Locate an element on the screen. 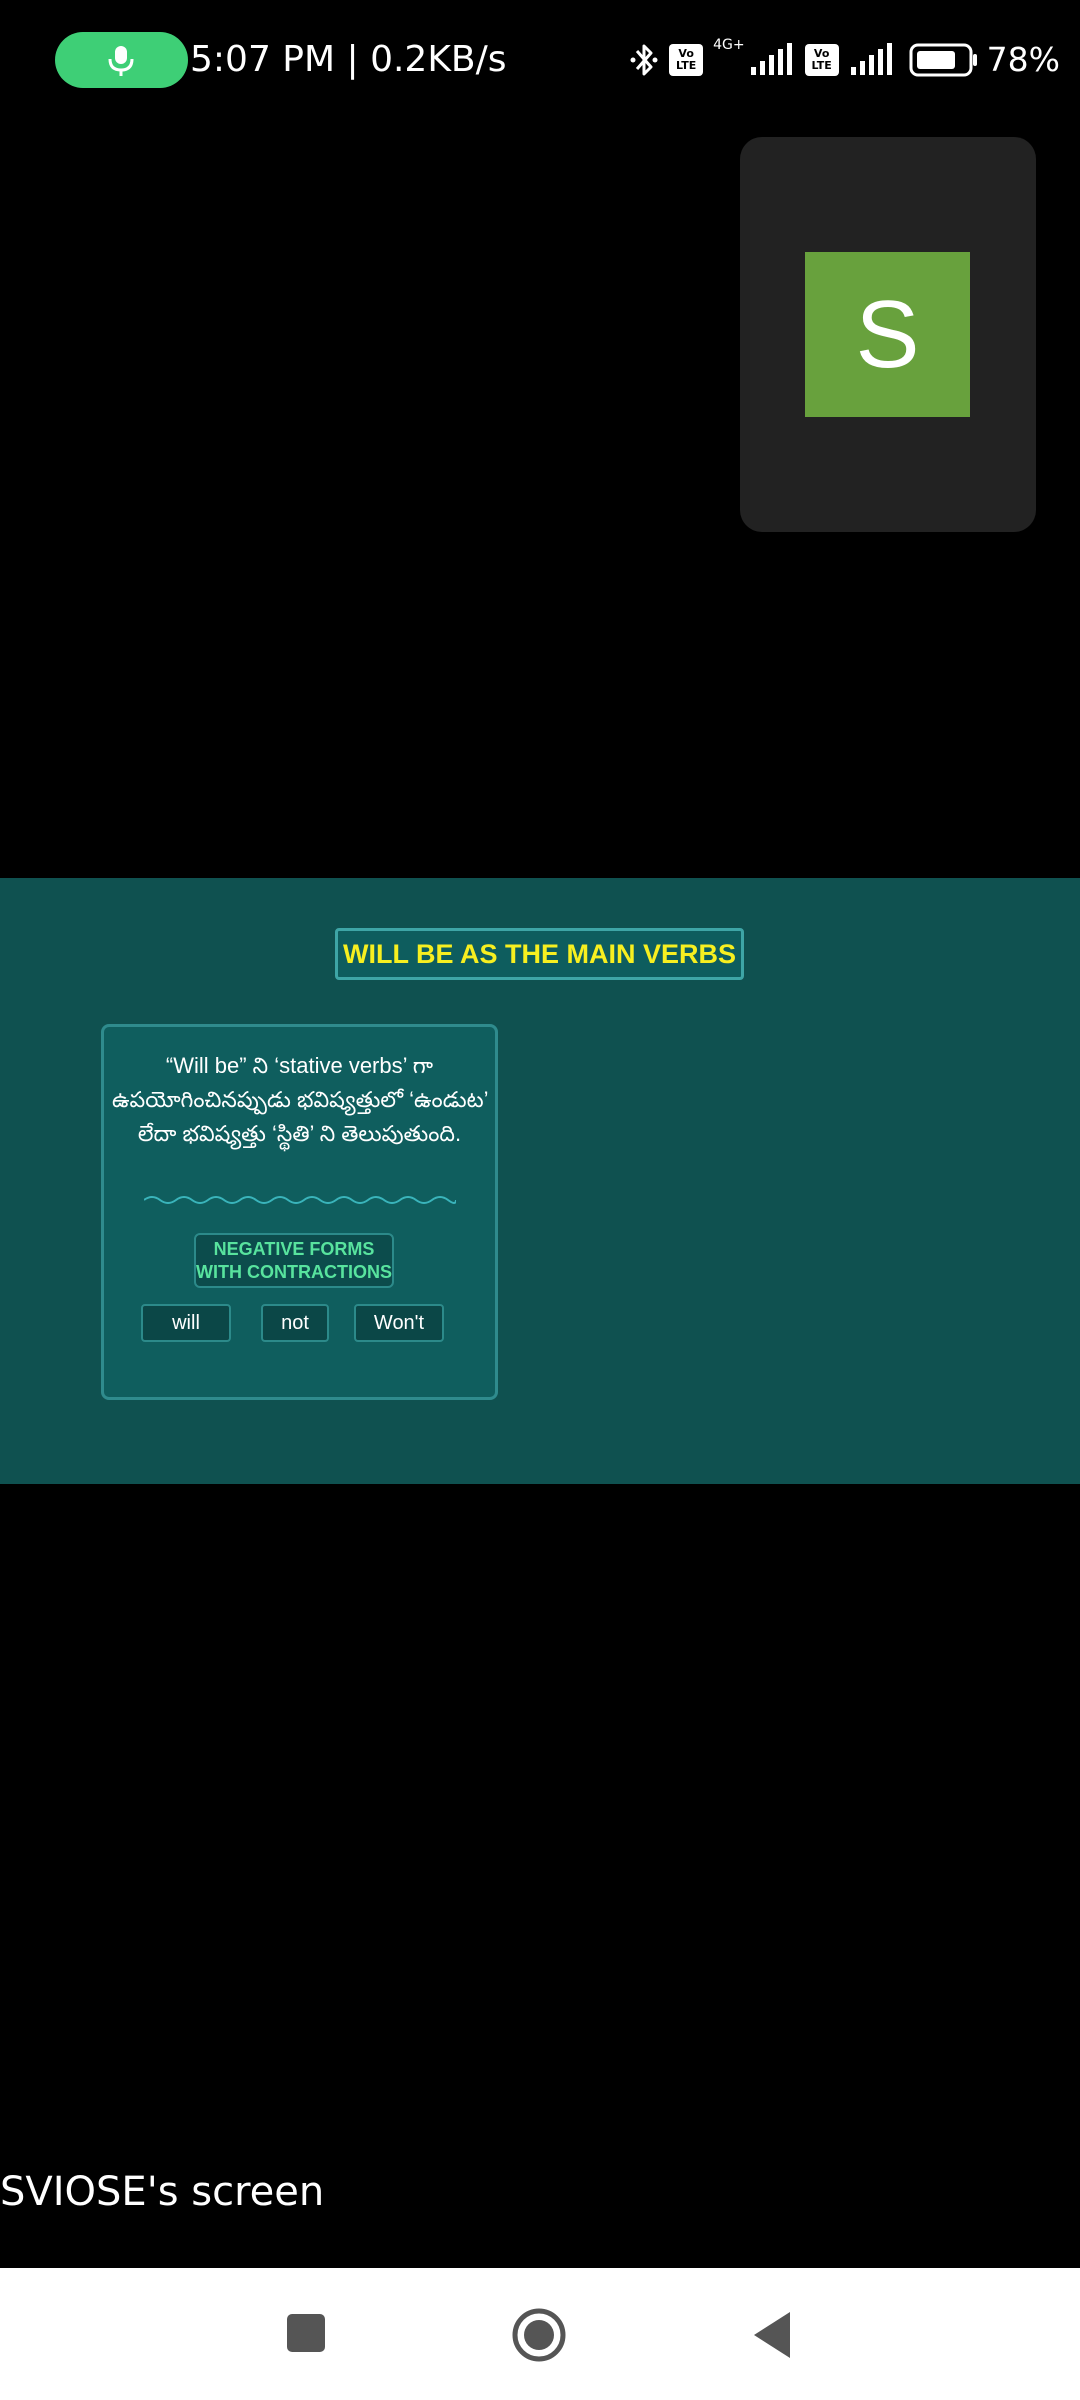  navigation-bar is located at coordinates (540, 2334).